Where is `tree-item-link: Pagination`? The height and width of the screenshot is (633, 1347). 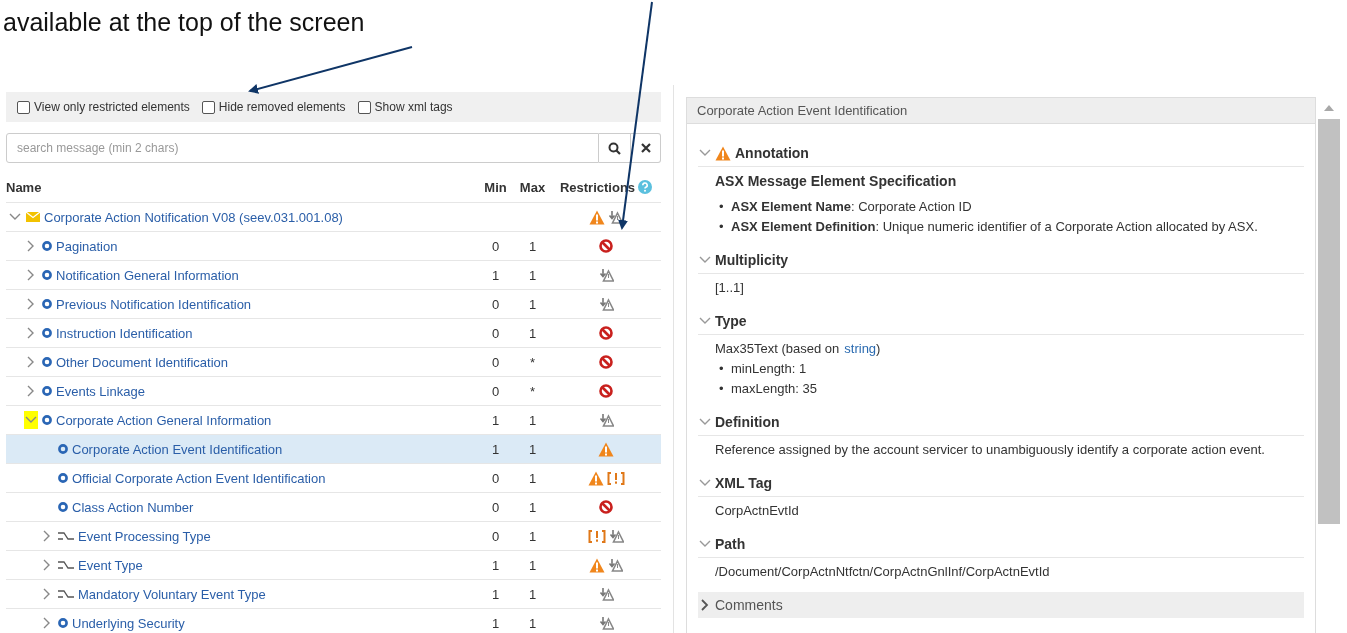 tree-item-link: Pagination is located at coordinates (87, 246).